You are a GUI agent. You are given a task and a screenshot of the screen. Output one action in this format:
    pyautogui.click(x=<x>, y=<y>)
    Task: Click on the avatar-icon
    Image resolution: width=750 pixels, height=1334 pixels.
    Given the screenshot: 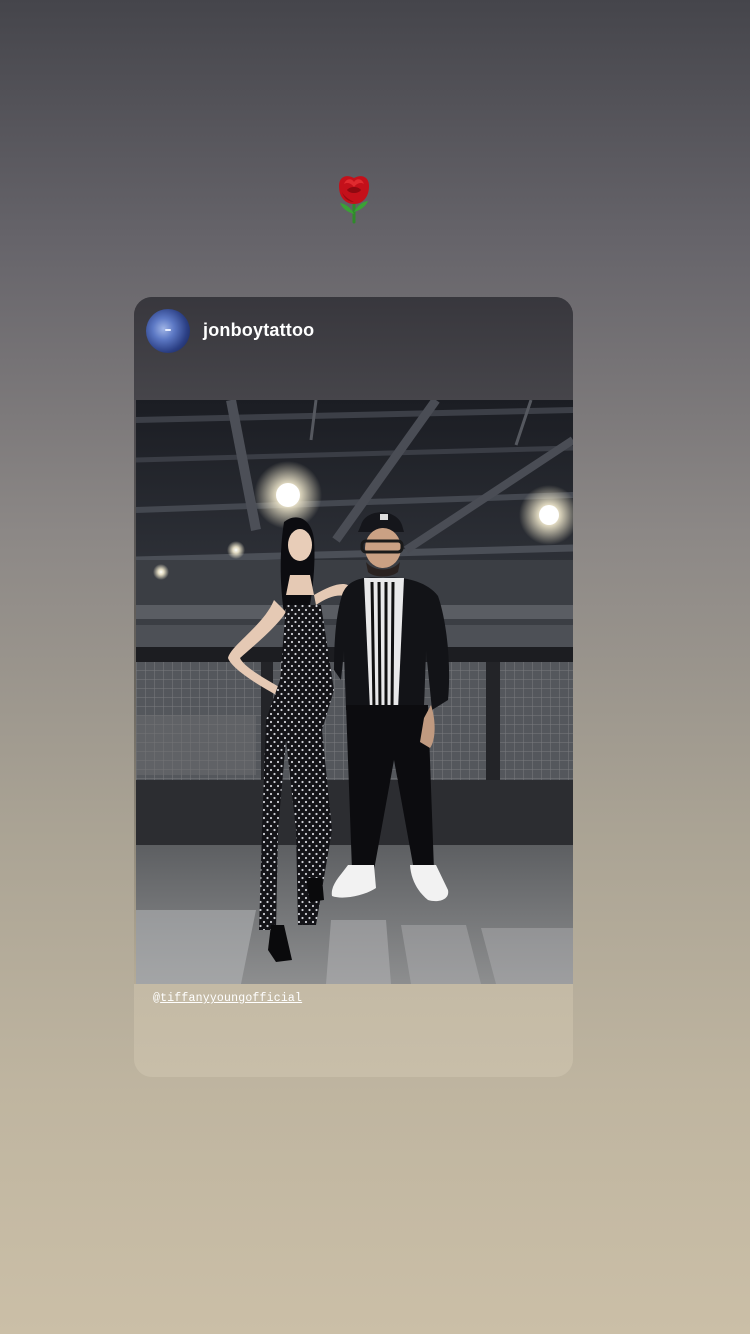 What is the action you would take?
    pyautogui.click(x=168, y=331)
    